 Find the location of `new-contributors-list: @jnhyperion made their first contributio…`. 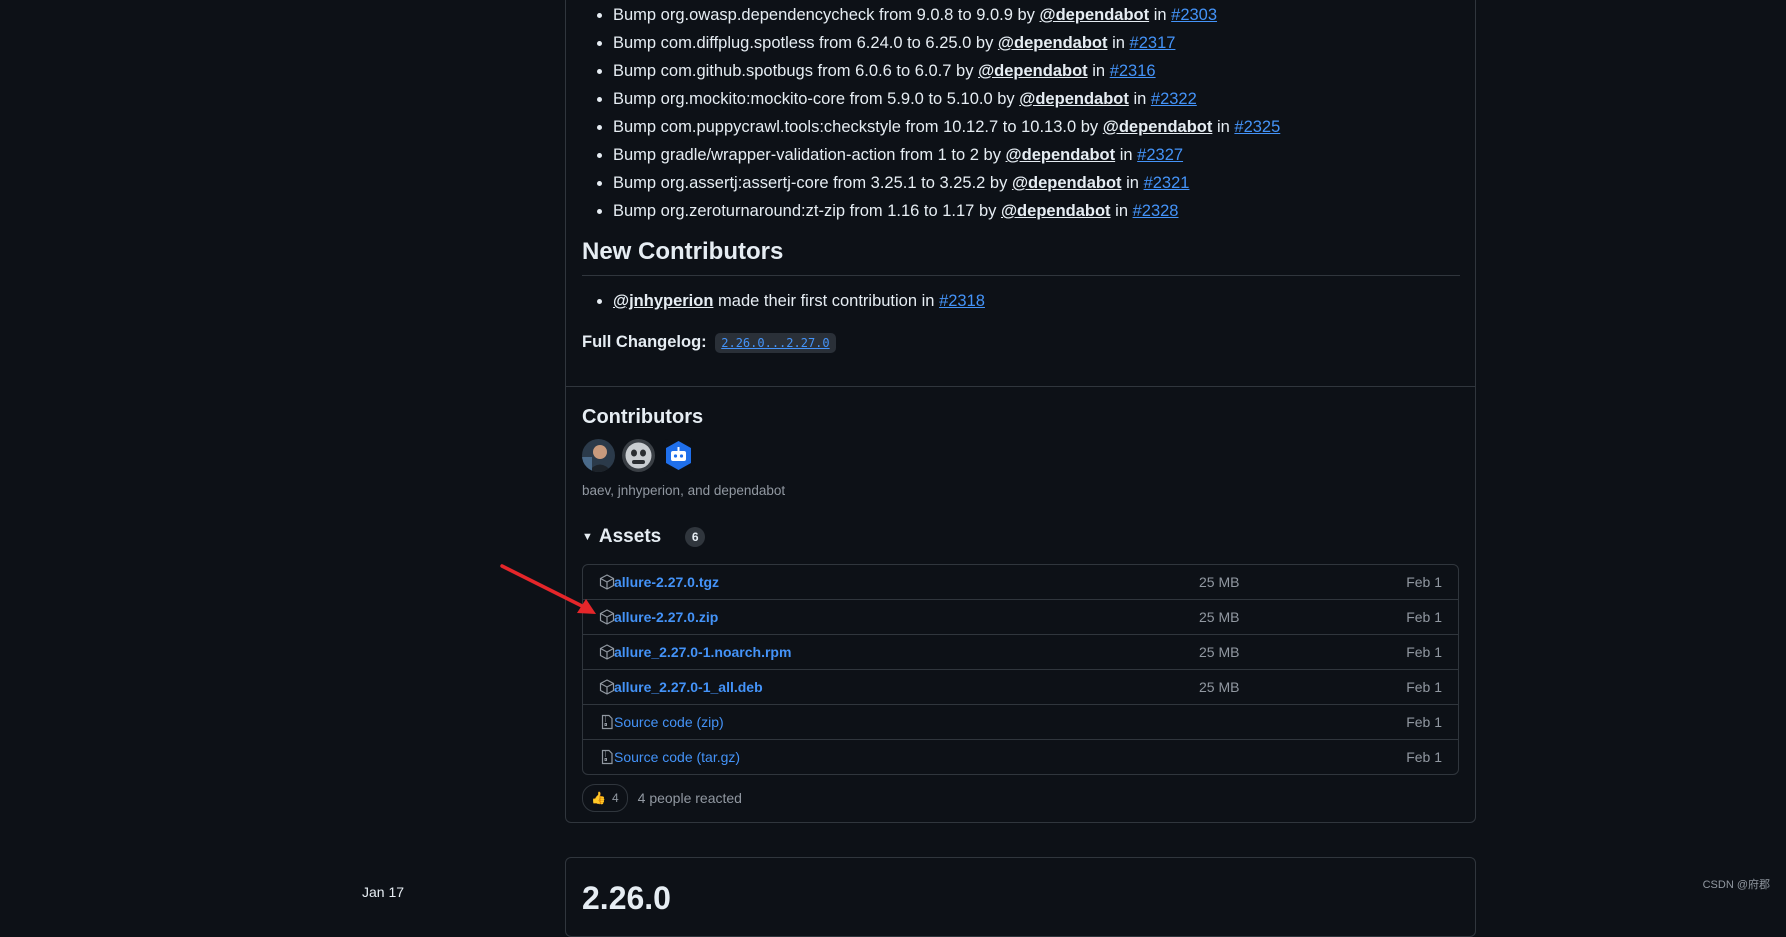

new-contributors-list: @jnhyperion made their first contributio… is located at coordinates (1021, 301).